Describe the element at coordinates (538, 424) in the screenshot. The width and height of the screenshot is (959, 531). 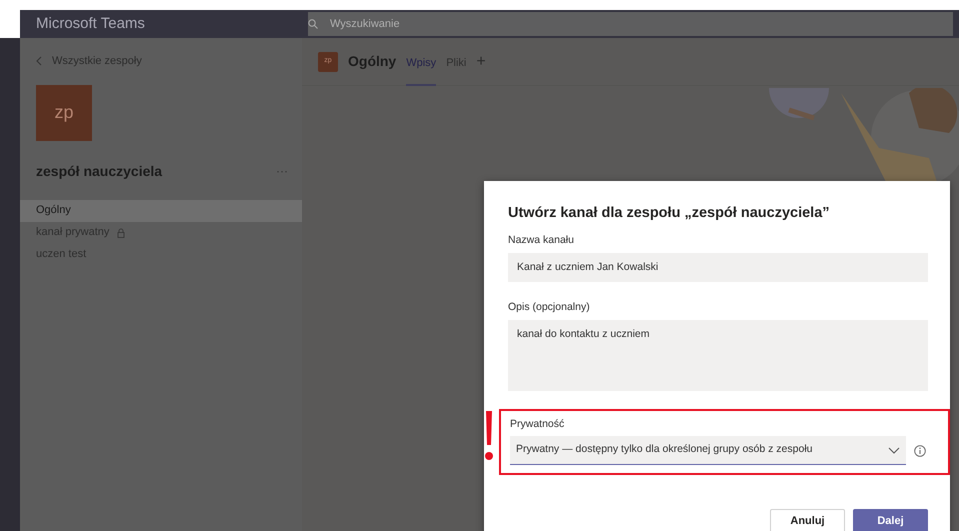
I see `field-label: Prywatność` at that location.